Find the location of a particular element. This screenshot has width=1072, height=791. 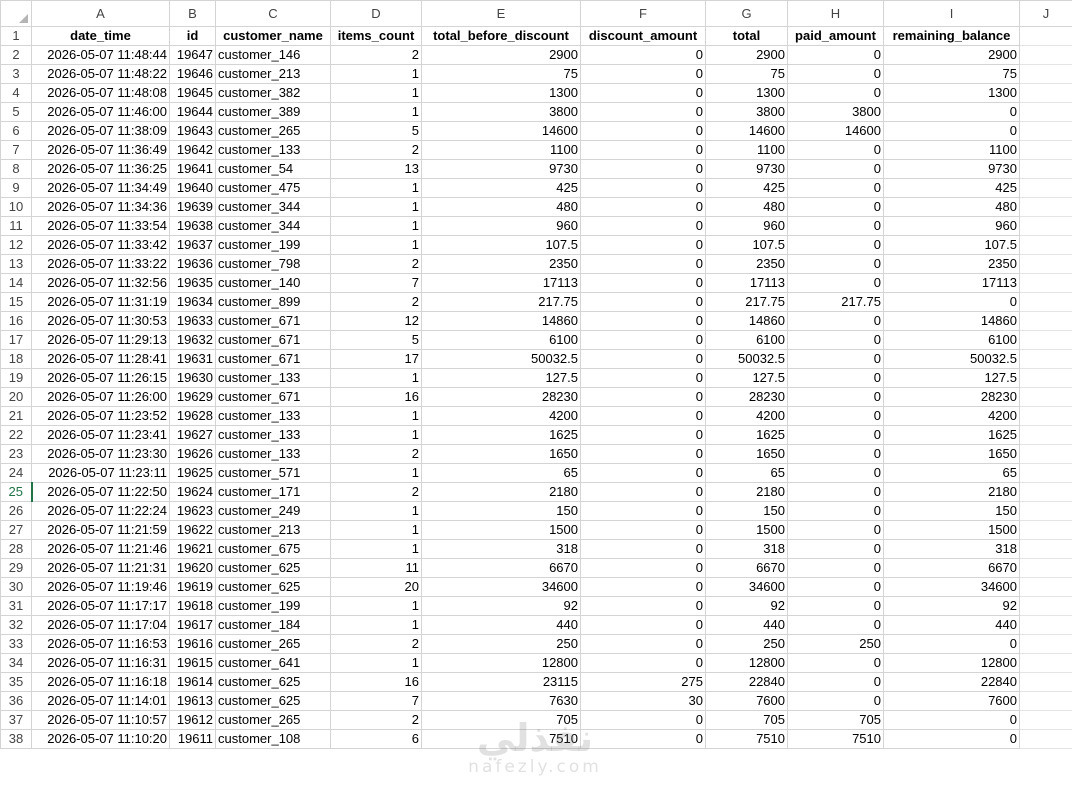

cell-items-count: 13 is located at coordinates (376, 169).